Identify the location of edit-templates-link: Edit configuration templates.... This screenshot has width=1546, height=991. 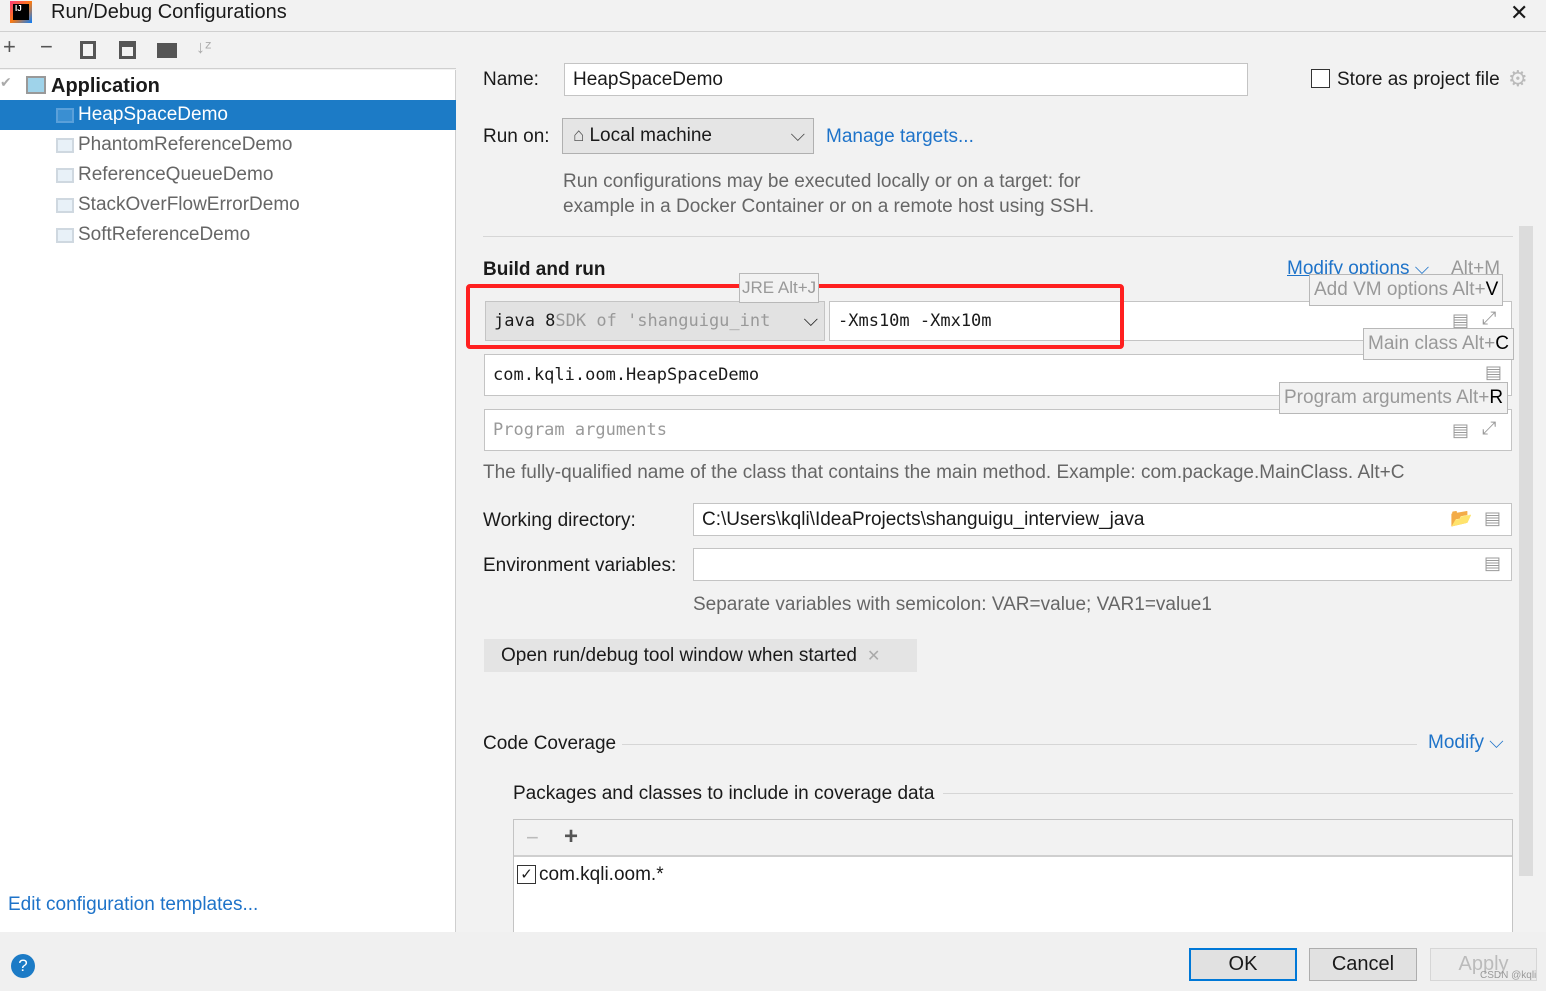
(133, 905).